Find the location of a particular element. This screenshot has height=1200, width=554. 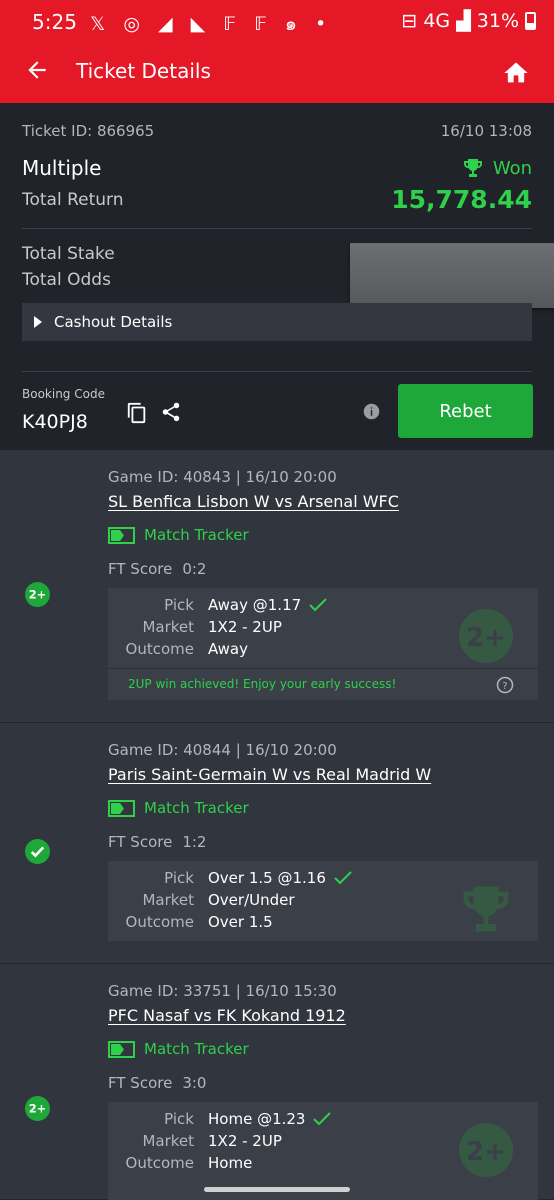

booking-code-label: Booking Code is located at coordinates (63, 394).